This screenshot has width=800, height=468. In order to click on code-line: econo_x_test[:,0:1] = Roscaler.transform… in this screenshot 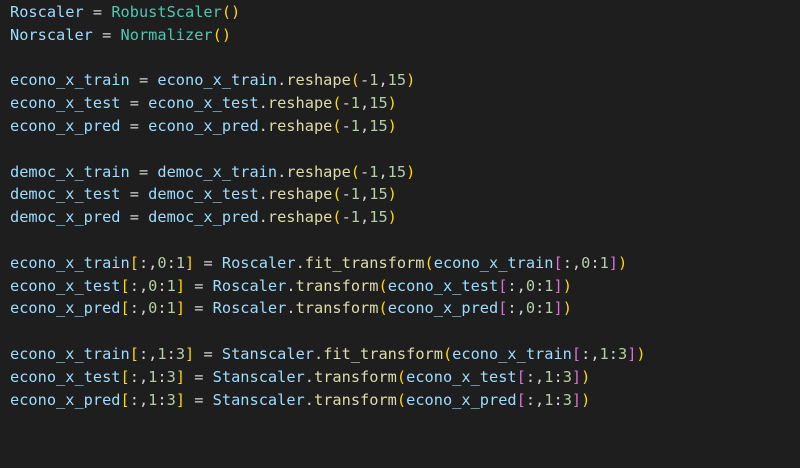, I will do `click(405, 286)`.